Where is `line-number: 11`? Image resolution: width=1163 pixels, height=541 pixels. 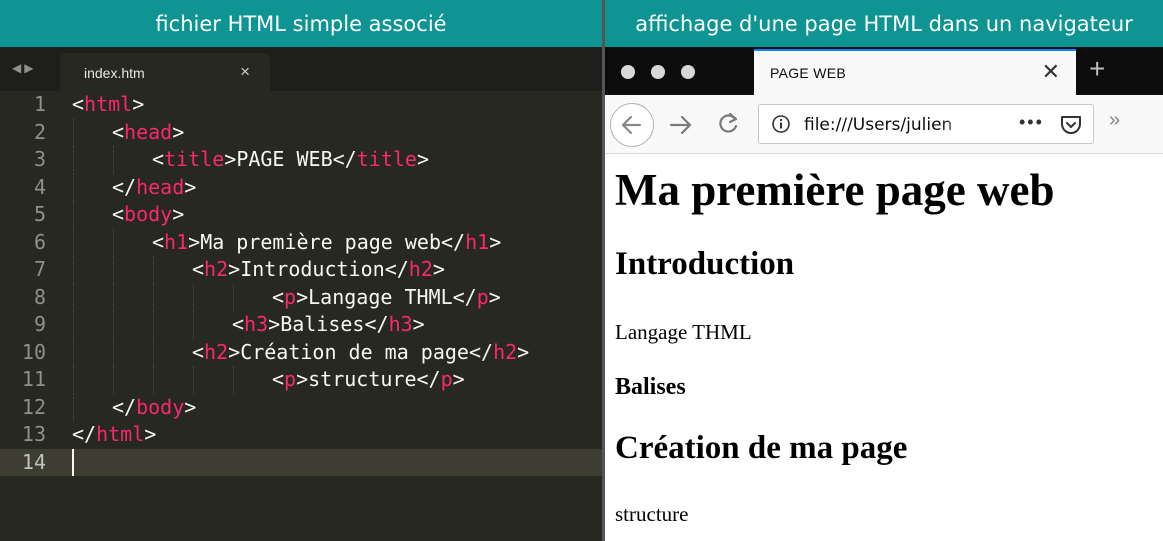 line-number: 11 is located at coordinates (33, 379).